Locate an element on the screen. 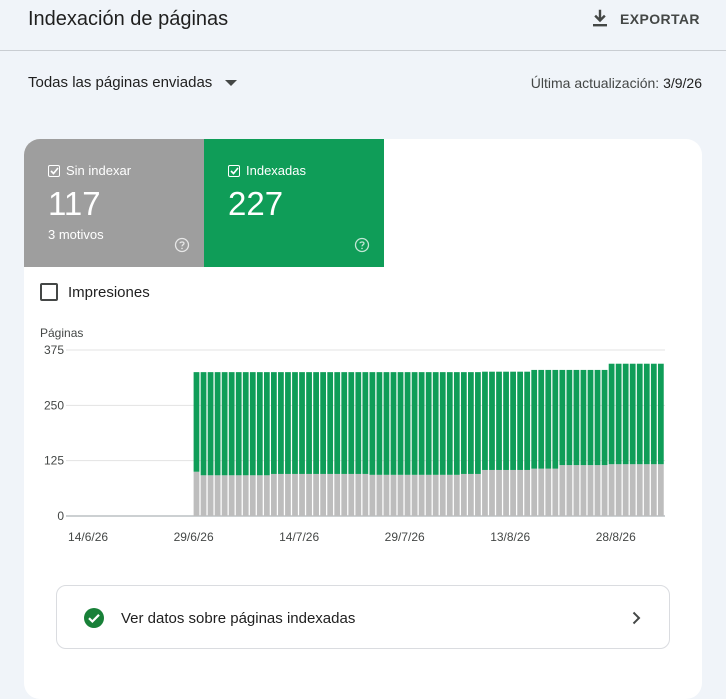 Image resolution: width=726 pixels, height=699 pixels. tile-not-indexed-label: Sin indexar is located at coordinates (99, 170).